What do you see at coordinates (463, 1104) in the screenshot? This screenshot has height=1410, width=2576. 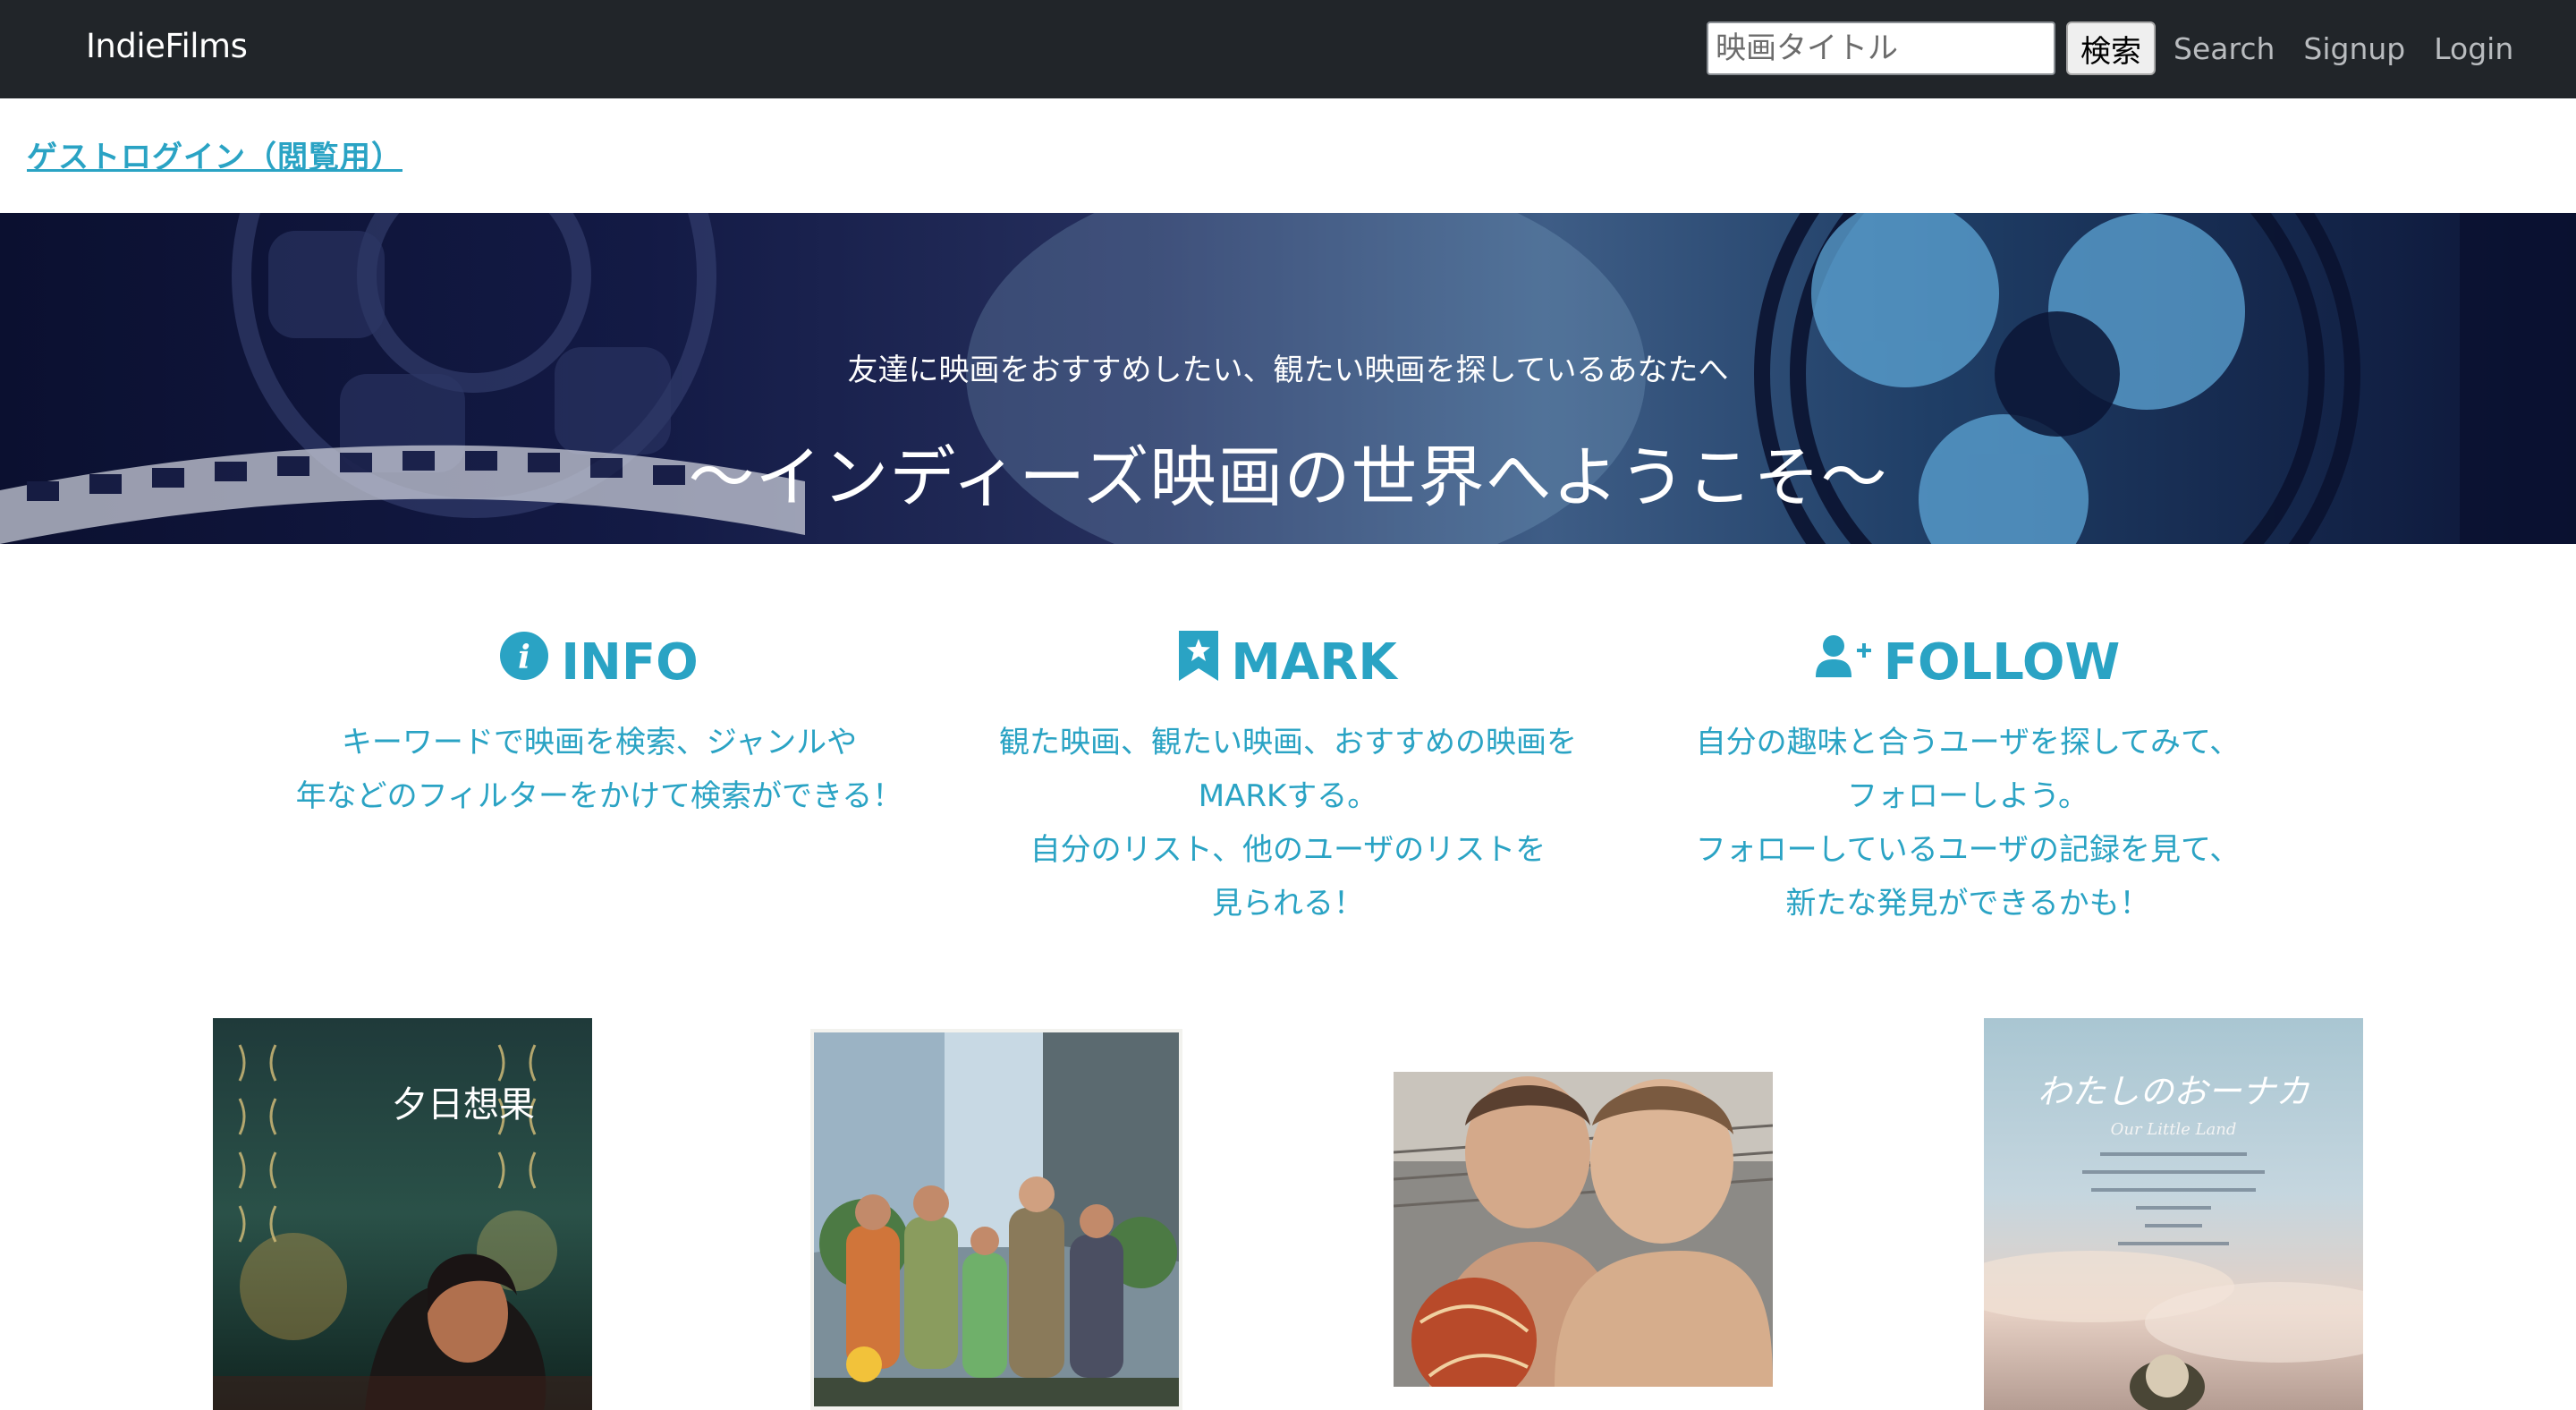 I see `poster-1-title: 夕日想果` at bounding box center [463, 1104].